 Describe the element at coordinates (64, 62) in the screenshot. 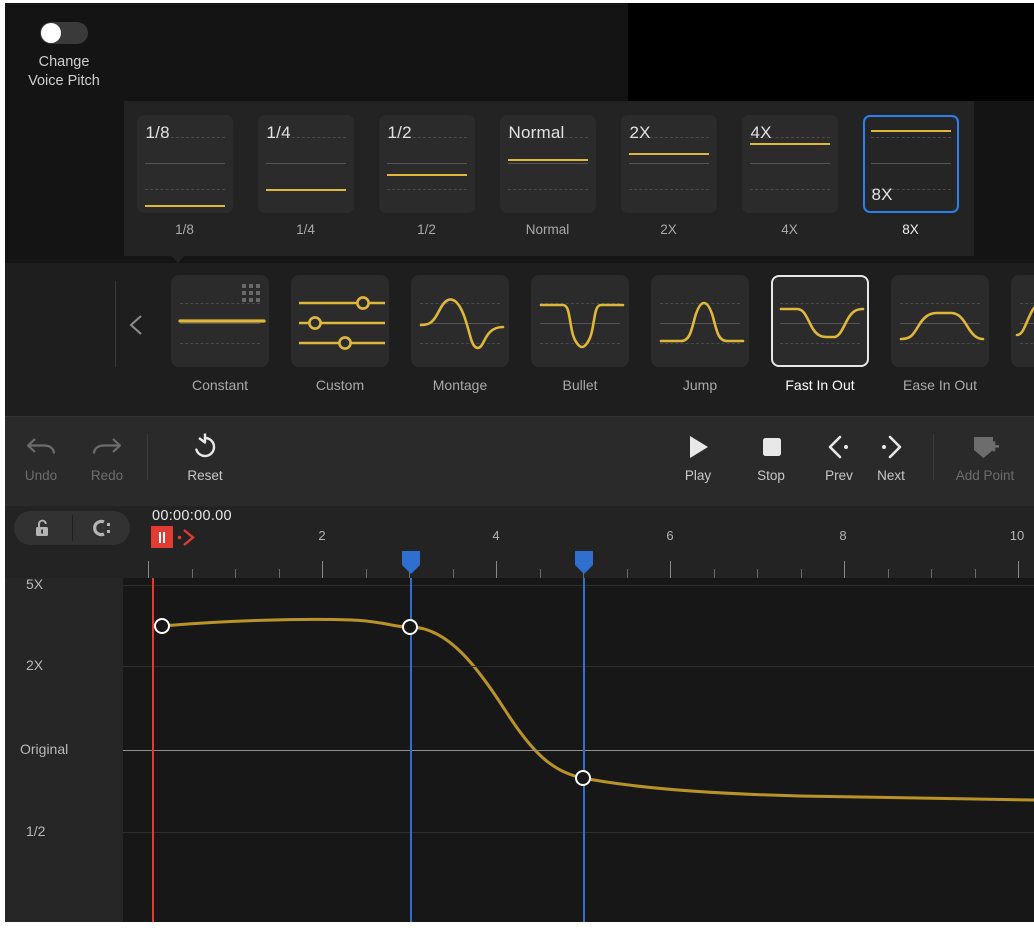

I see `voice-pitch-label-line1: Change` at that location.